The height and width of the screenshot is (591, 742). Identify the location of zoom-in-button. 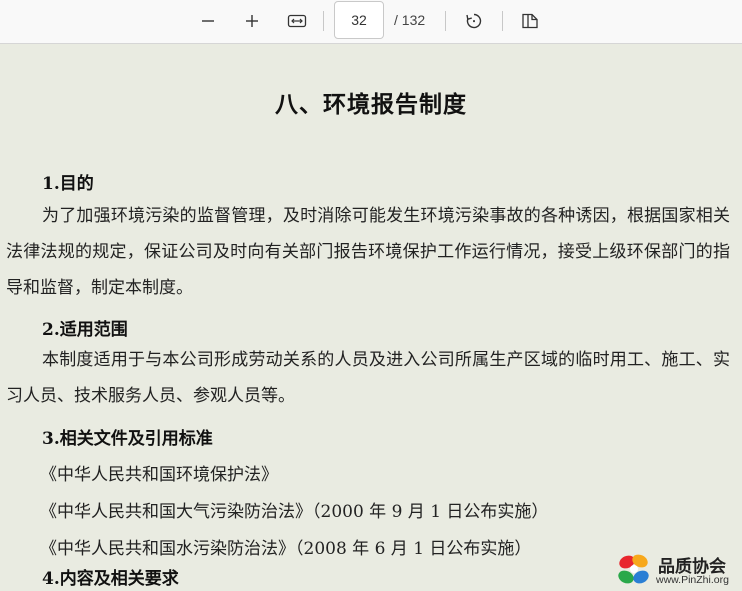
(252, 21).